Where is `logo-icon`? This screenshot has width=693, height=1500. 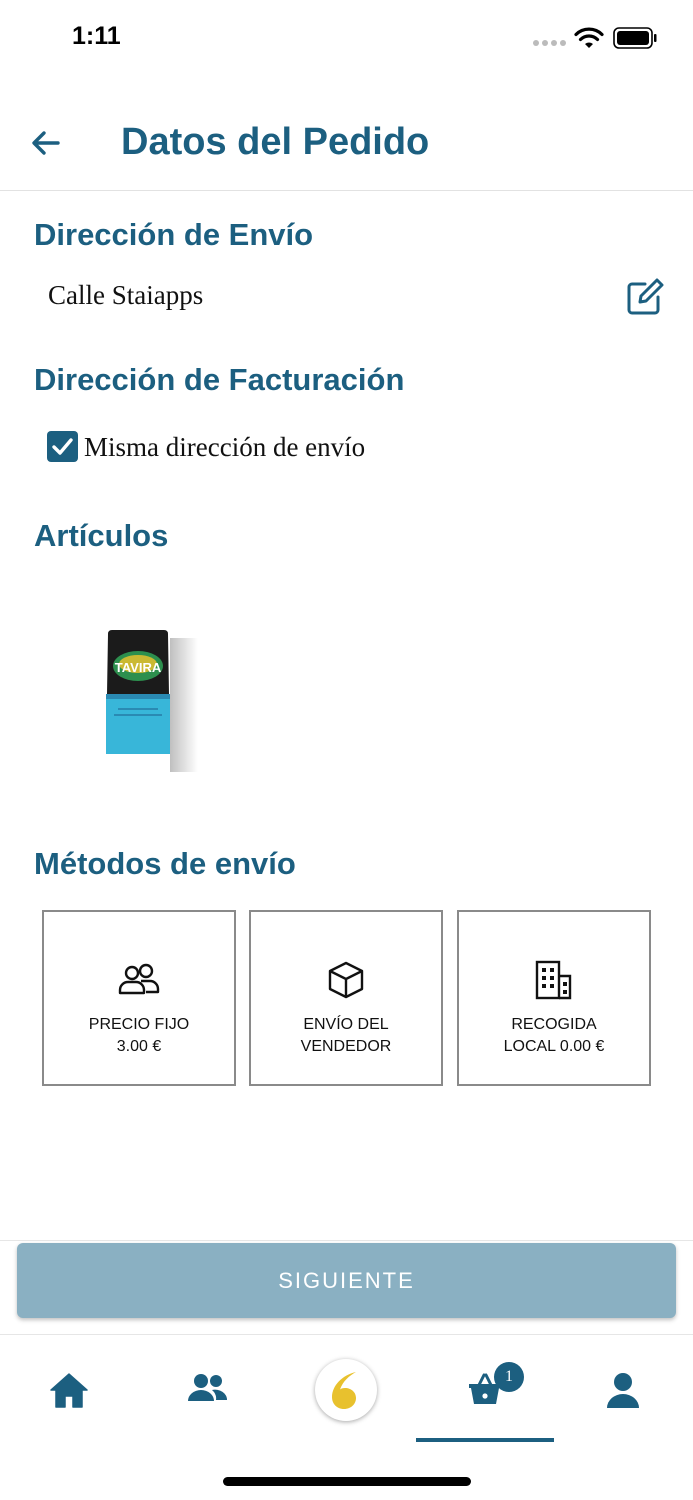
logo-icon is located at coordinates (344, 1390).